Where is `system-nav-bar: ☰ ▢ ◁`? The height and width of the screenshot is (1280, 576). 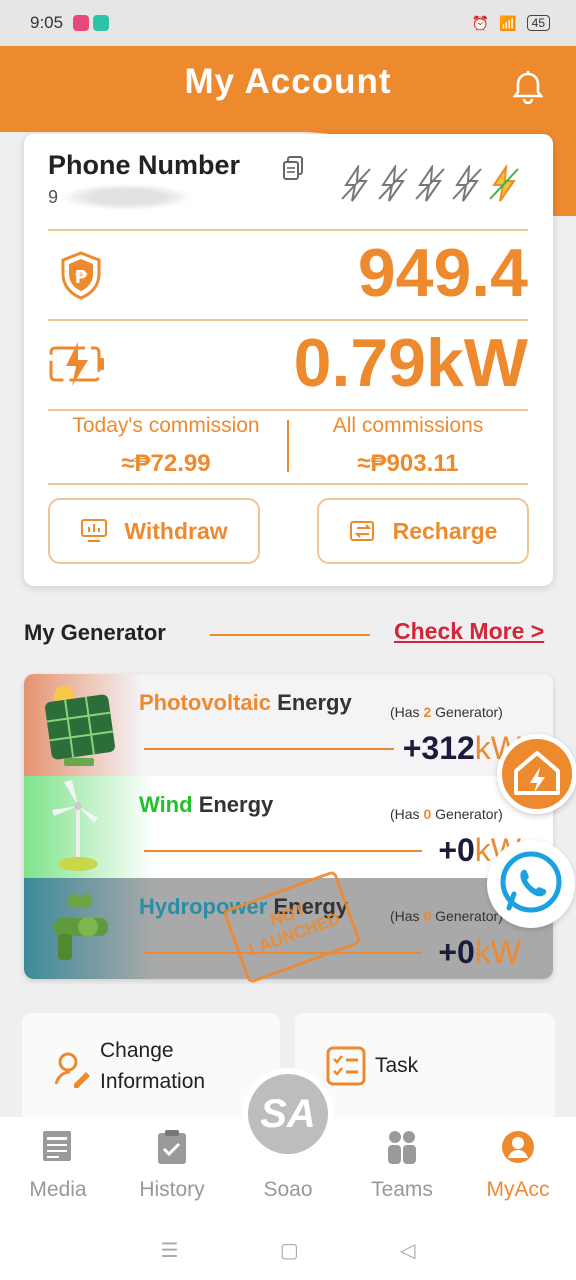
system-nav-bar: ☰ ▢ ◁ is located at coordinates (288, 1250).